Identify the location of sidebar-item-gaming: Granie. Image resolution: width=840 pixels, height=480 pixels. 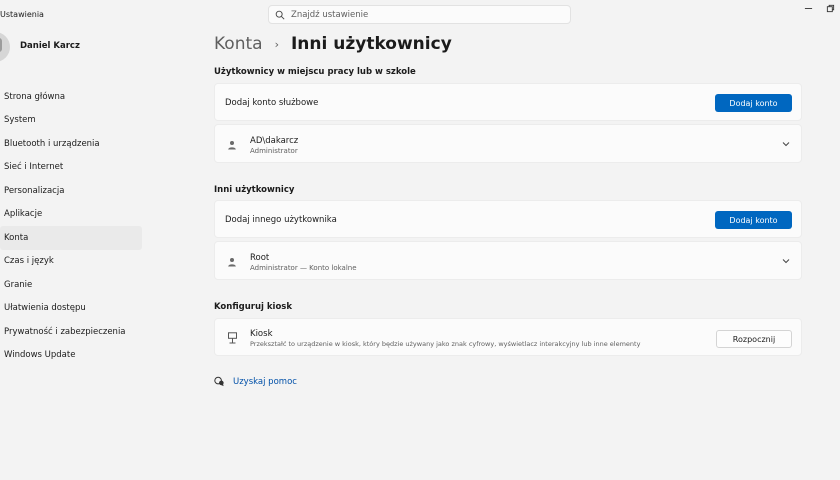
(71, 285).